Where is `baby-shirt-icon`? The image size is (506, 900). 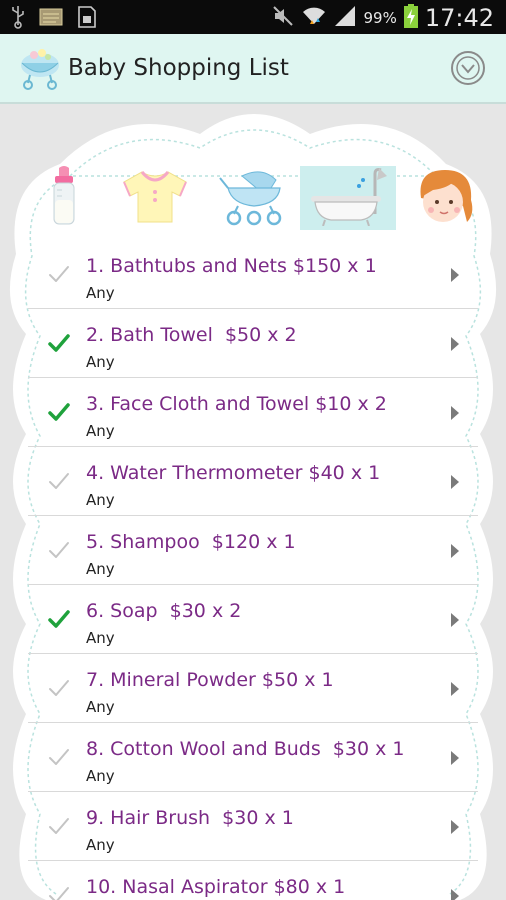
baby-shirt-icon is located at coordinates (155, 198).